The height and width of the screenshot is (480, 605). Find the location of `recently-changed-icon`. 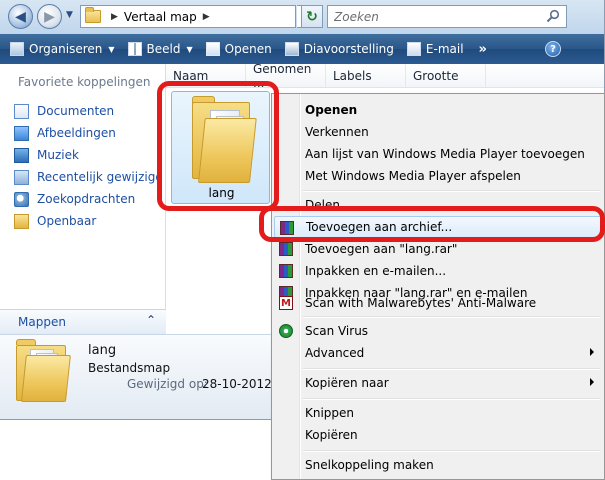

recently-changed-icon is located at coordinates (21, 177).